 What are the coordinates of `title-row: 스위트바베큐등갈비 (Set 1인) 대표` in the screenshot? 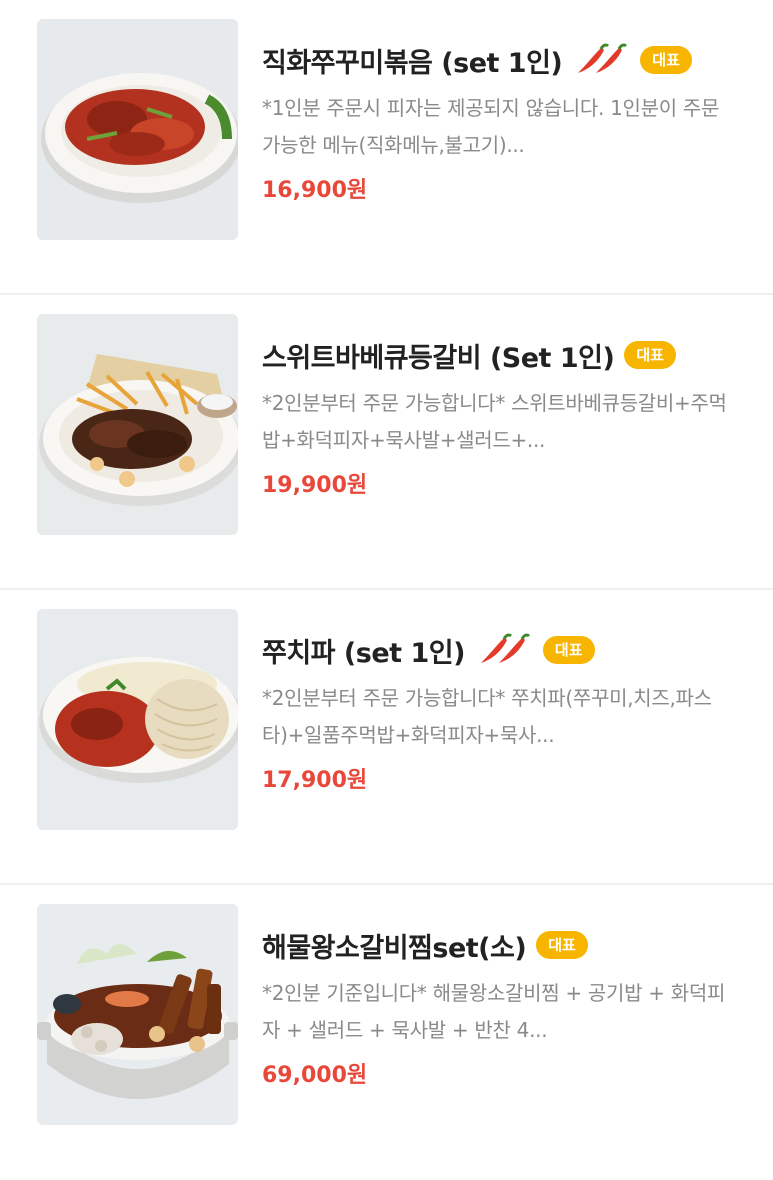 It's located at (502, 355).